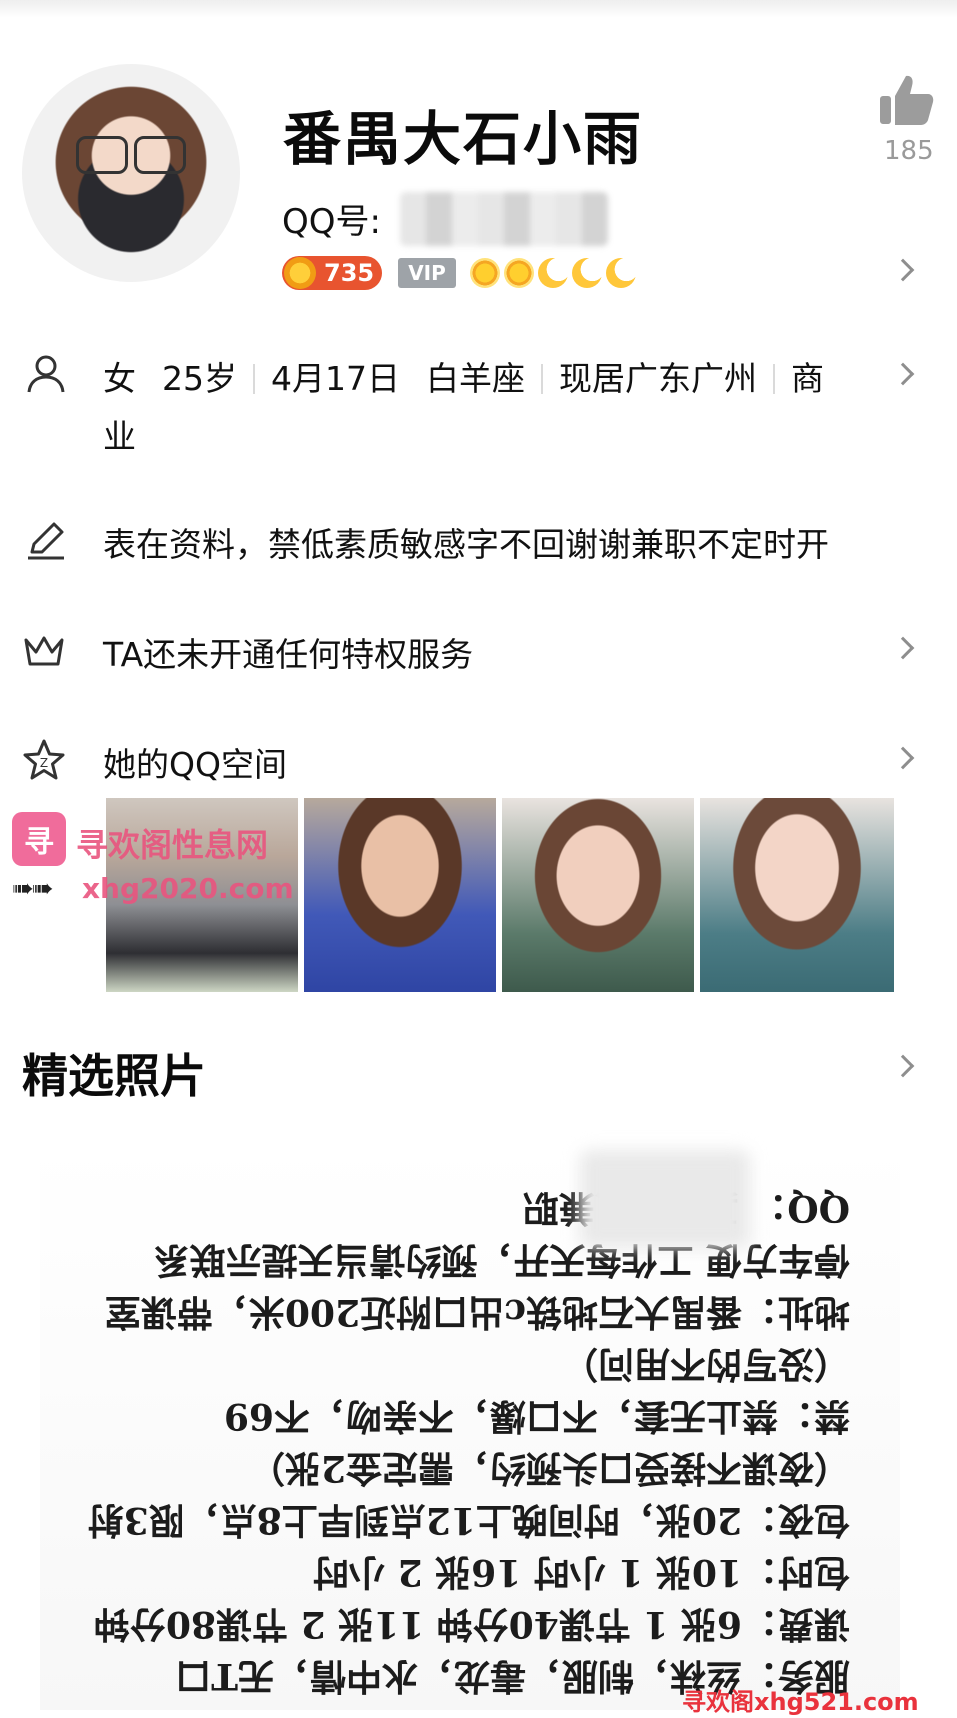  What do you see at coordinates (44, 763) in the screenshot?
I see `svg-text: Z` at bounding box center [44, 763].